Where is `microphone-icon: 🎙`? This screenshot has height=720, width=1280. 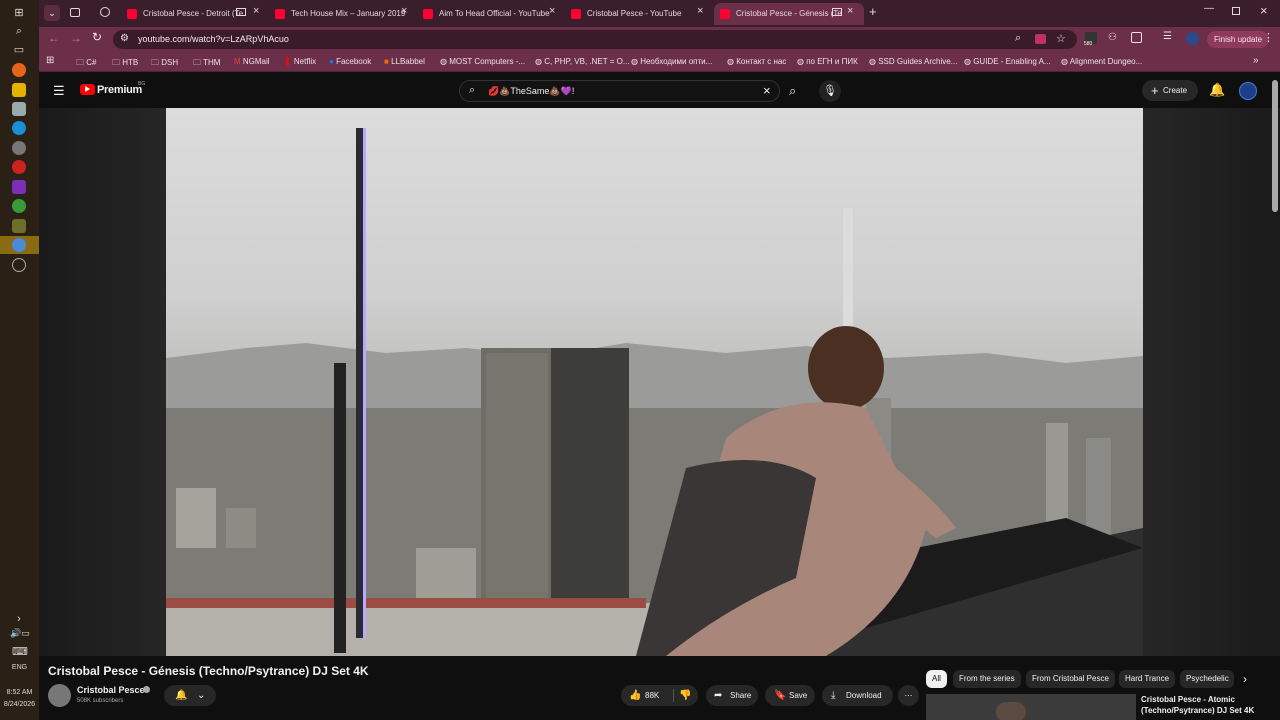 microphone-icon: 🎙 is located at coordinates (830, 91).